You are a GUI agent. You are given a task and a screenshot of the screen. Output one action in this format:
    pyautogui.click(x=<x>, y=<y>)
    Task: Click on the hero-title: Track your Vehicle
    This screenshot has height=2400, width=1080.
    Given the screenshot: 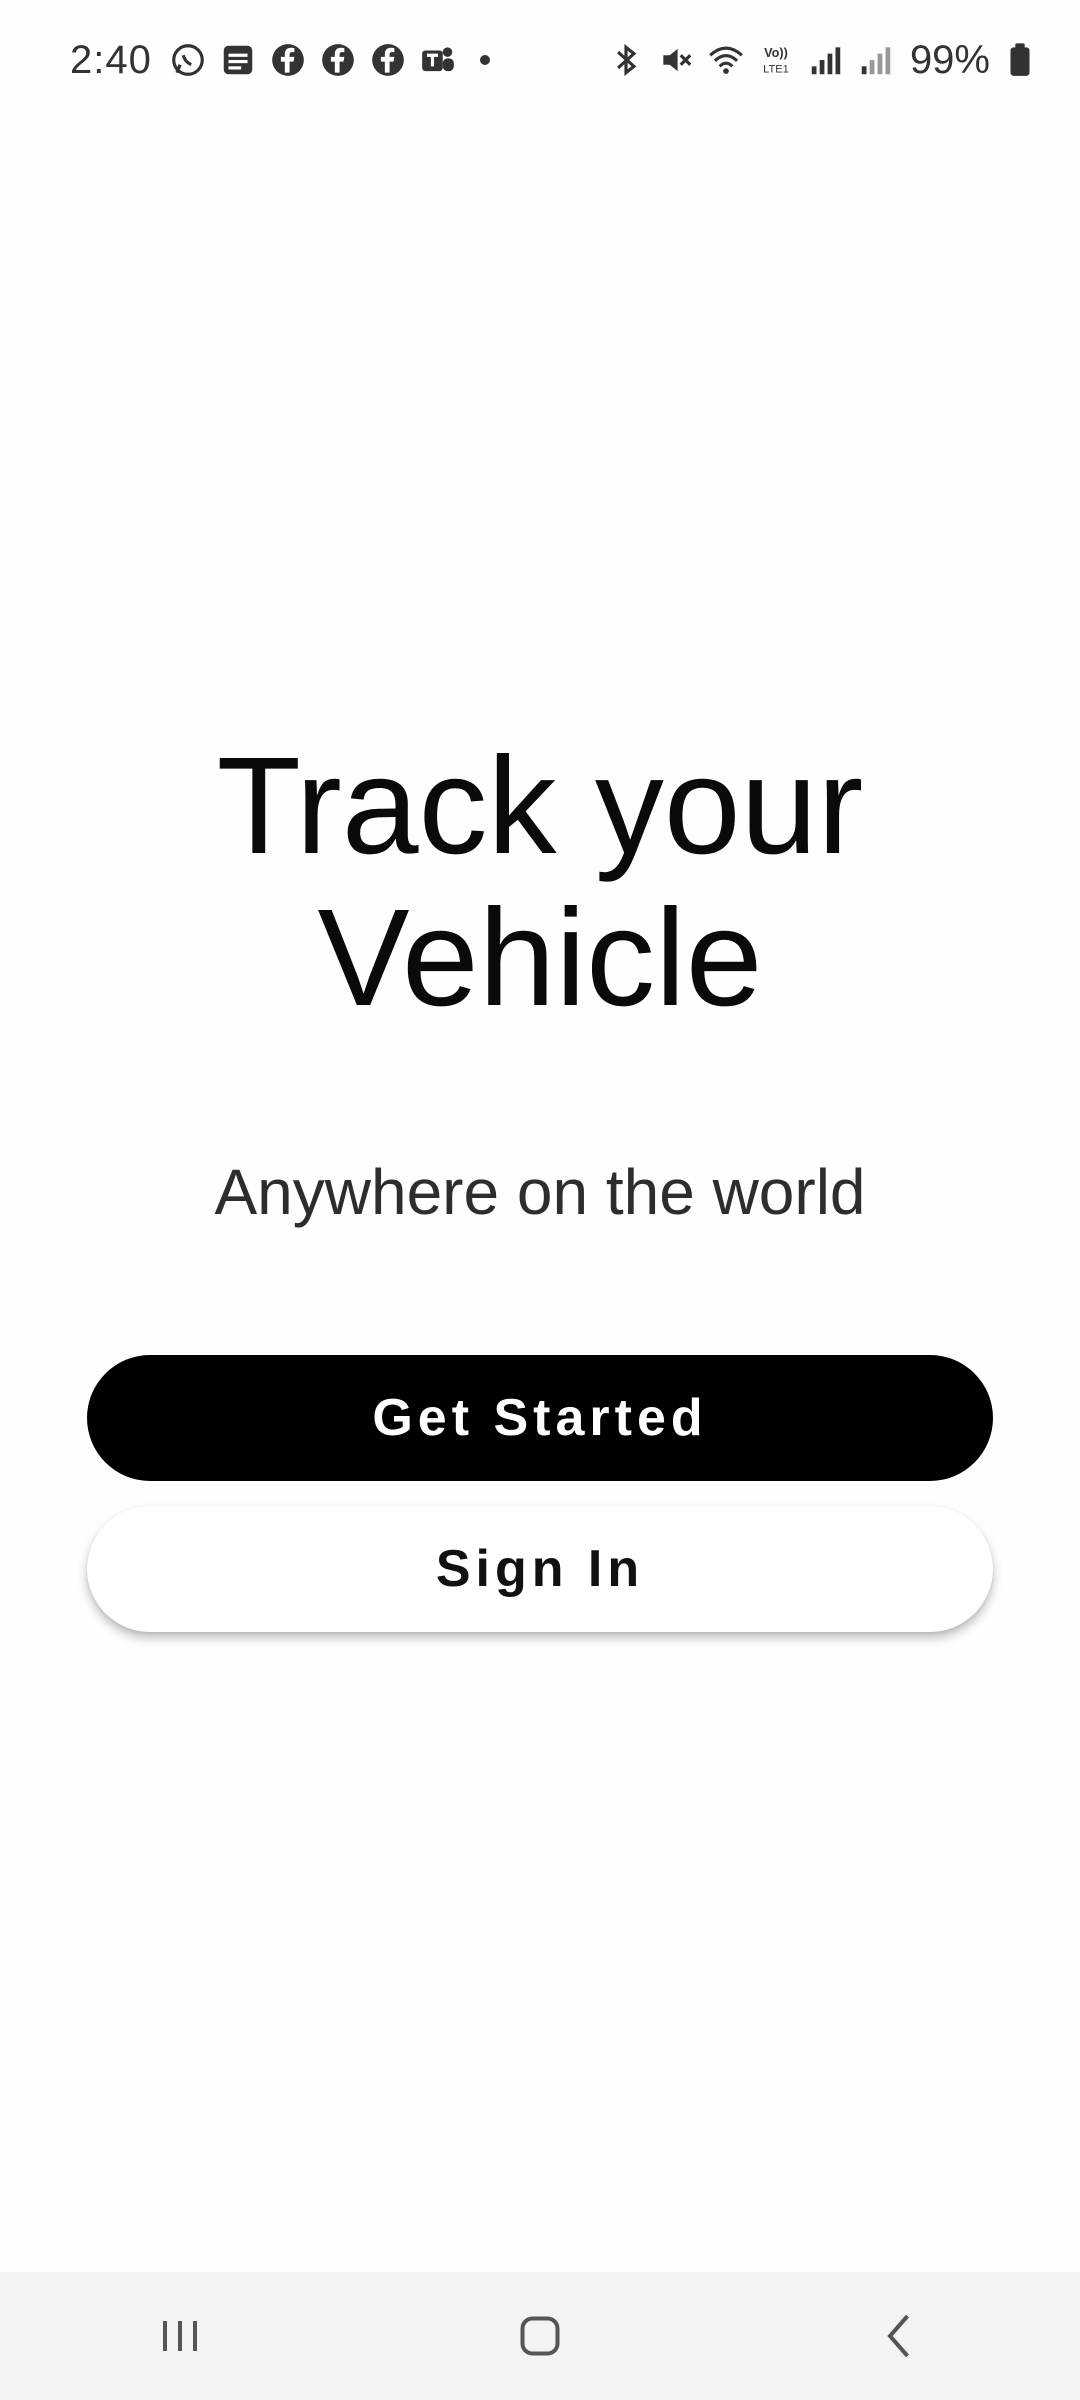 What is the action you would take?
    pyautogui.click(x=540, y=882)
    